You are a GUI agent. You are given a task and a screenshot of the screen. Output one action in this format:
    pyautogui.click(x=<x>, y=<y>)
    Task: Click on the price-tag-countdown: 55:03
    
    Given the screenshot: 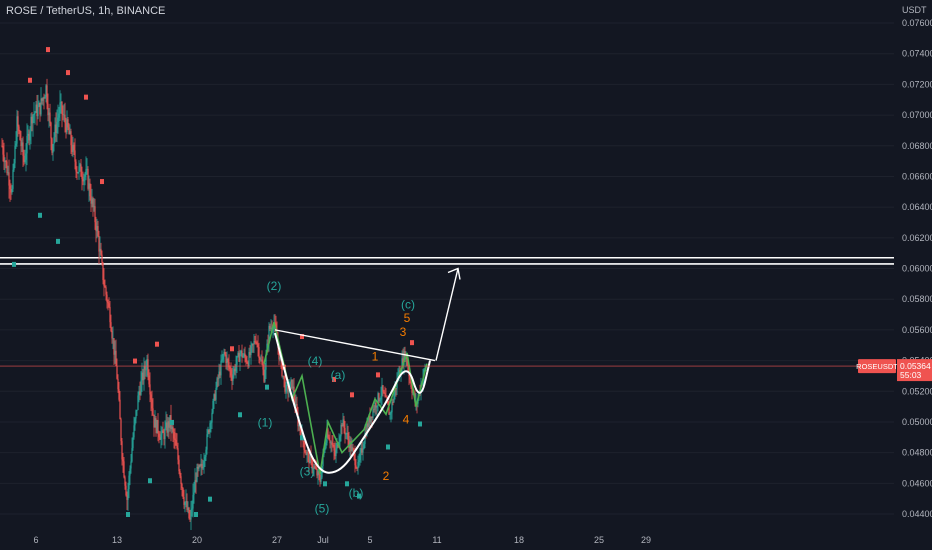 What is the action you would take?
    pyautogui.click(x=911, y=375)
    